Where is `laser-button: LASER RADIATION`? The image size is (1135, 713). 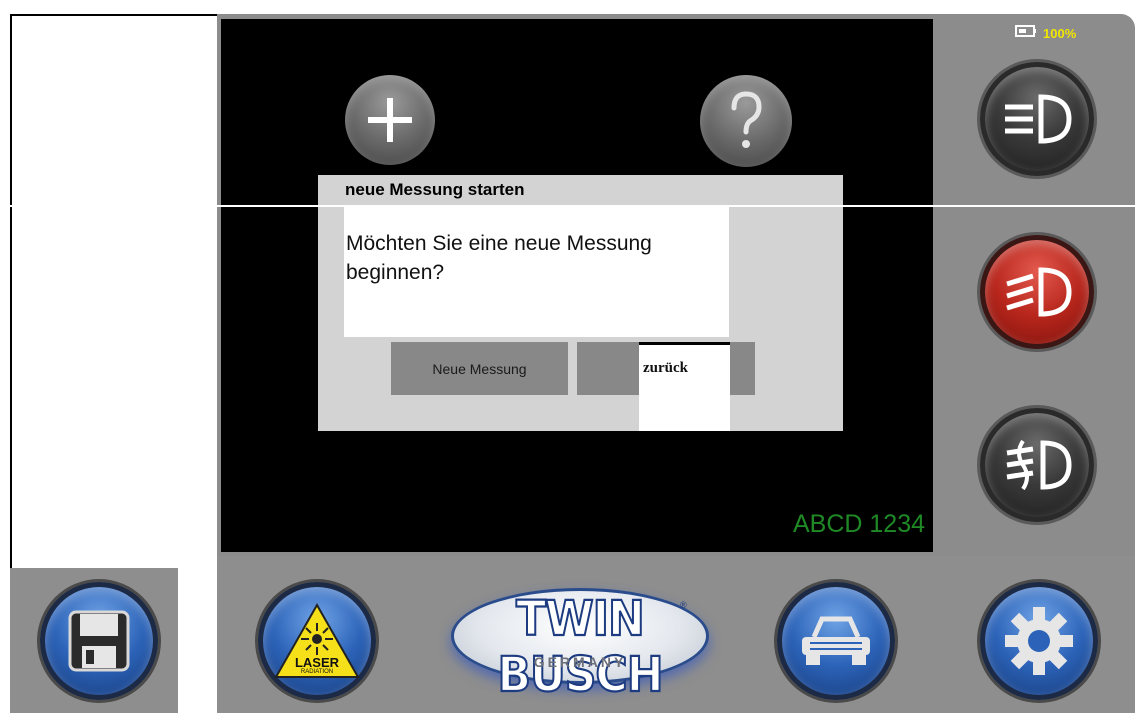
laser-button: LASER RADIATION is located at coordinates (317, 641).